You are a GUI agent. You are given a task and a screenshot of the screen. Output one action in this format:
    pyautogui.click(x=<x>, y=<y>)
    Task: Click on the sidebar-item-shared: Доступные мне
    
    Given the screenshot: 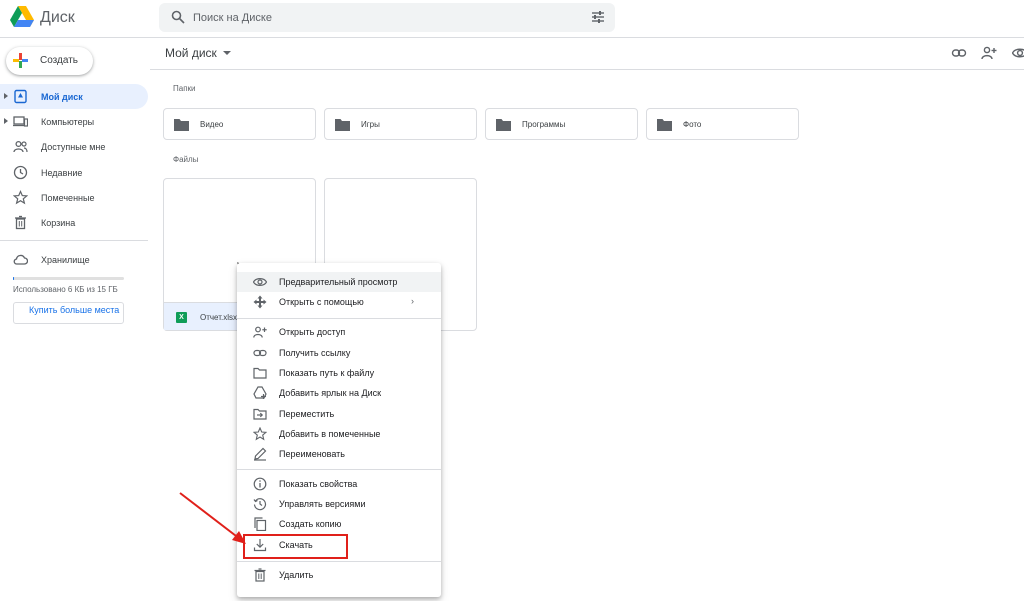 What is the action you would take?
    pyautogui.click(x=74, y=146)
    